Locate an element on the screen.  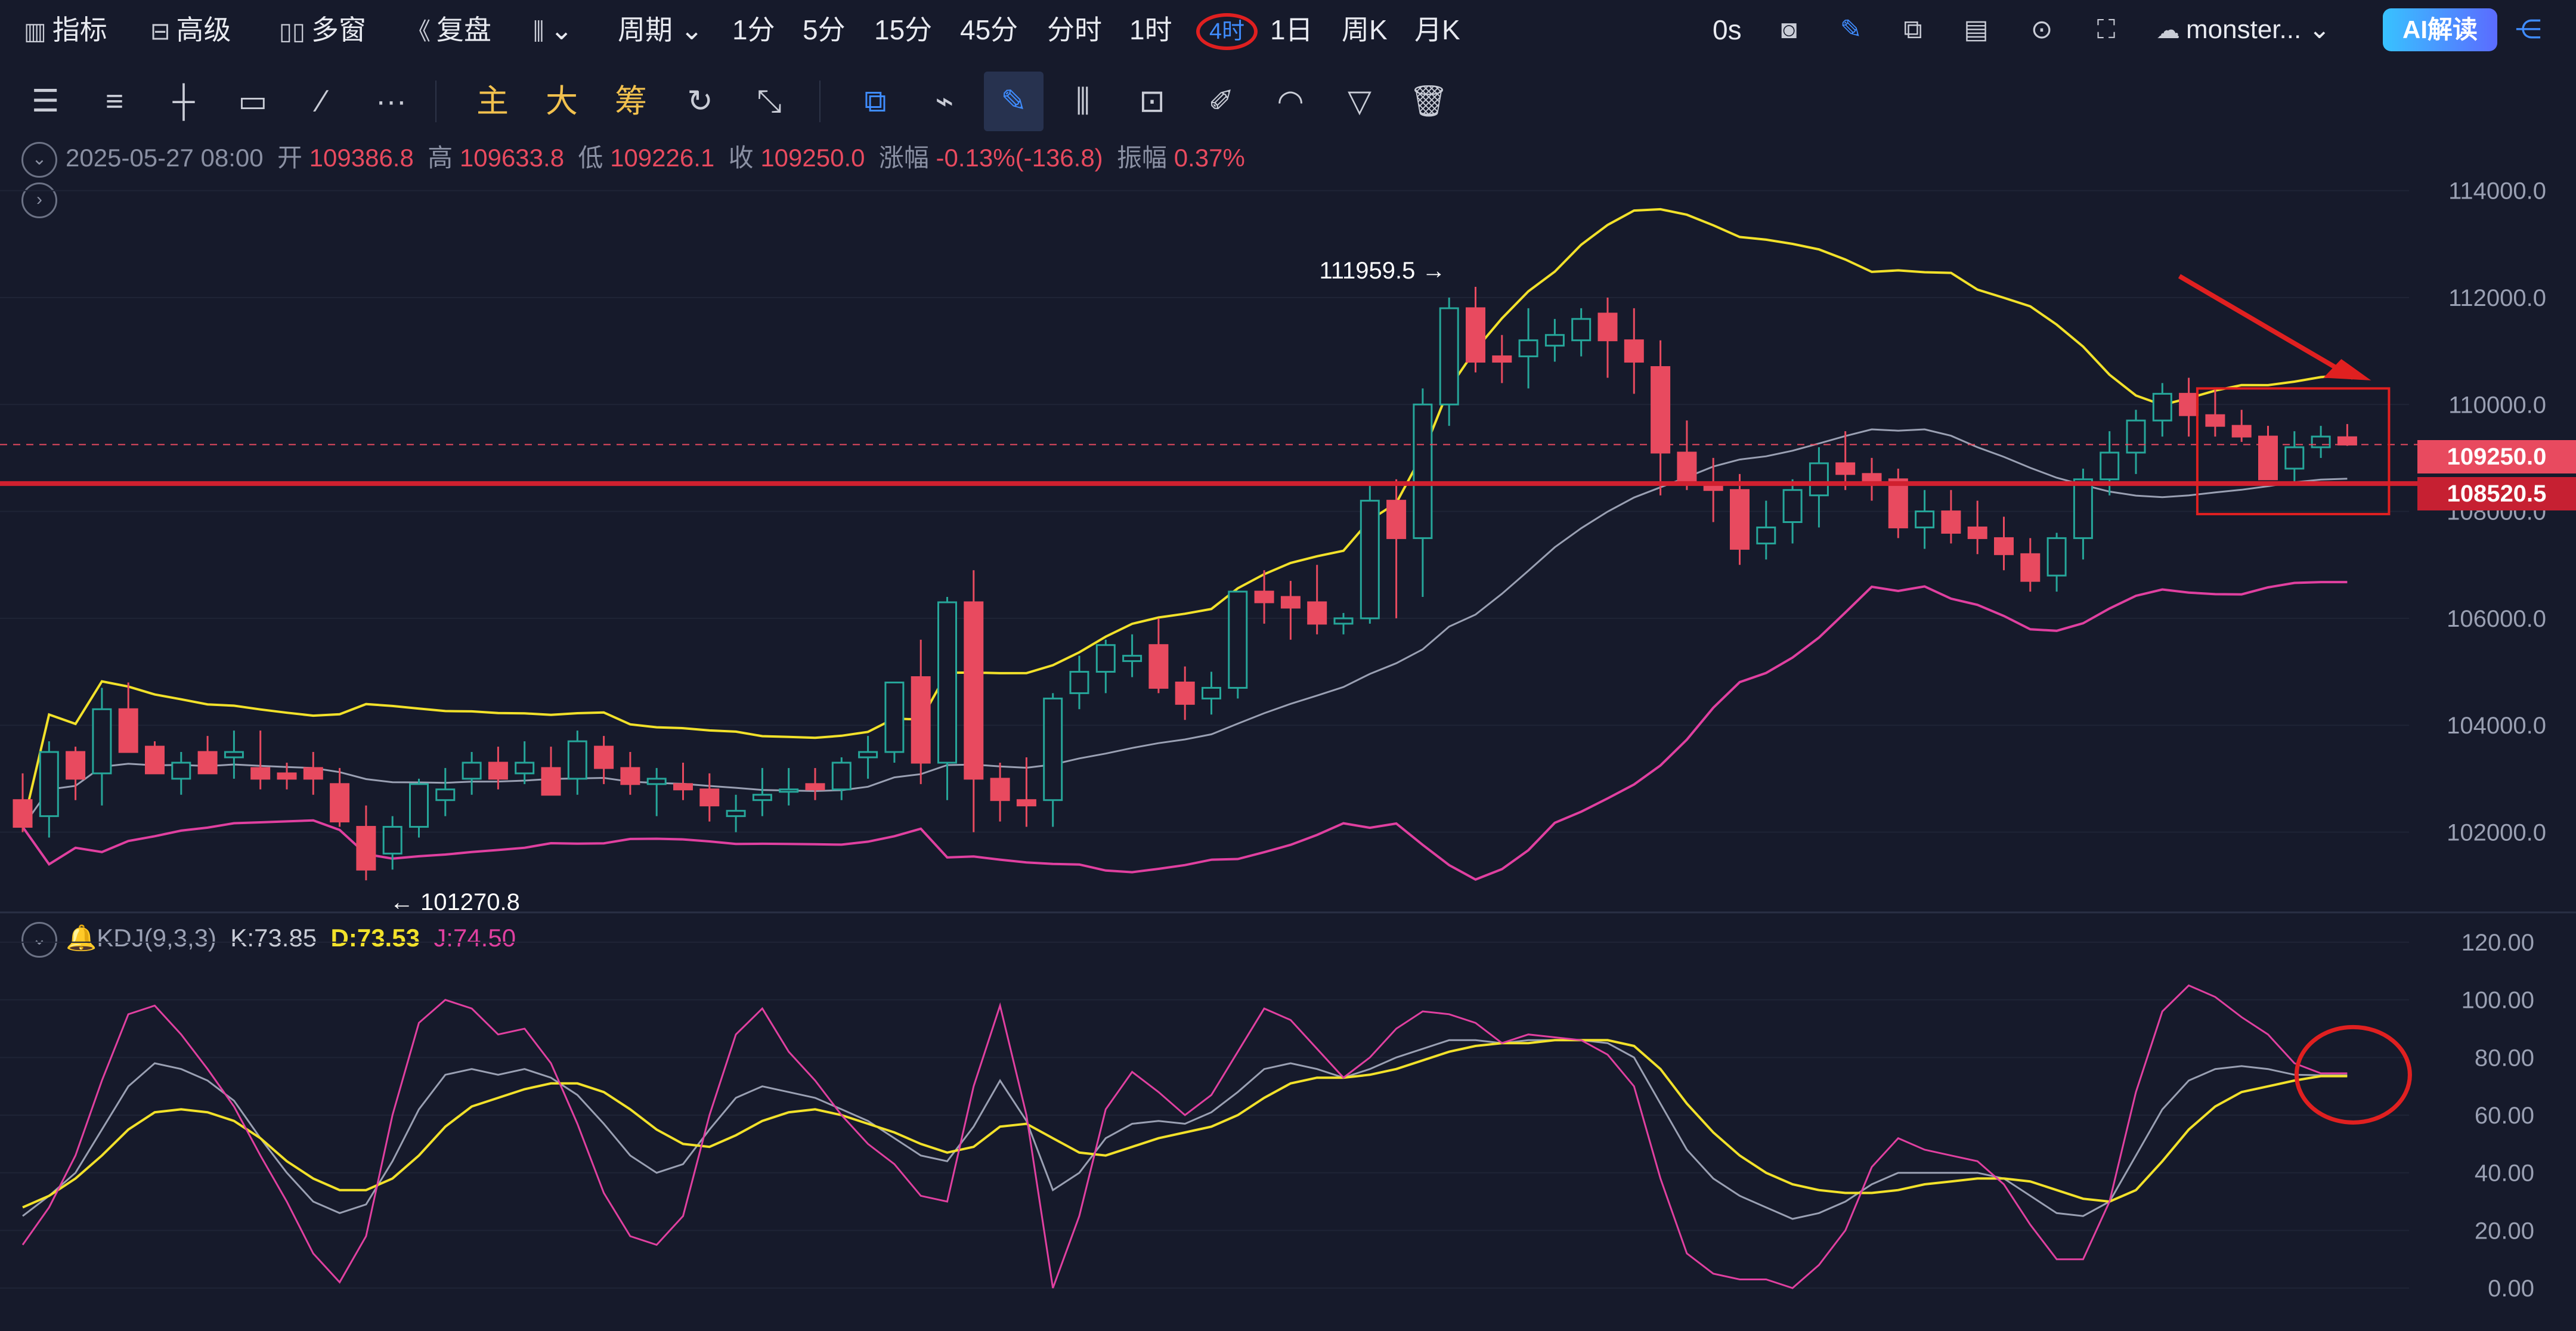
kdj-tick-label: 100.00 is located at coordinates (2498, 1001).